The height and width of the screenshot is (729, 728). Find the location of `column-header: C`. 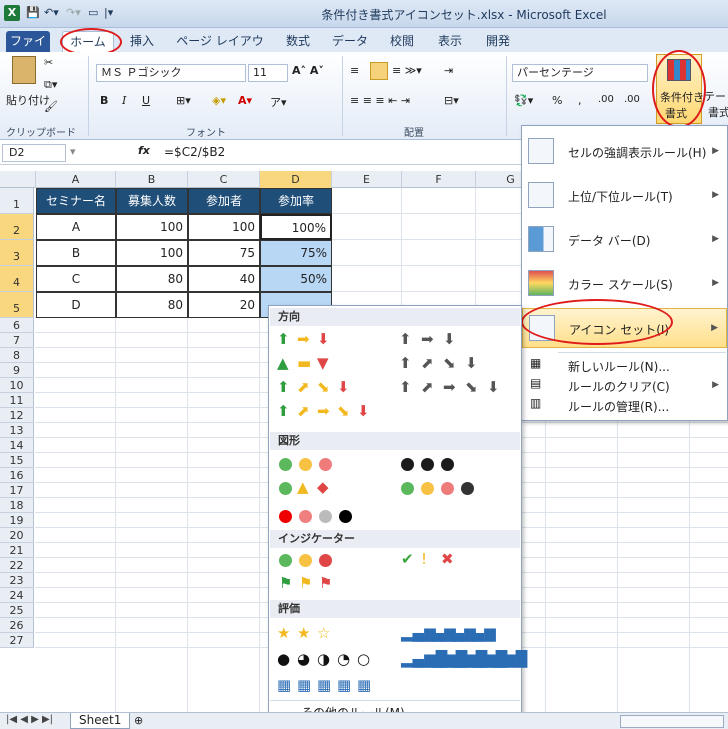

column-header: C is located at coordinates (224, 179).